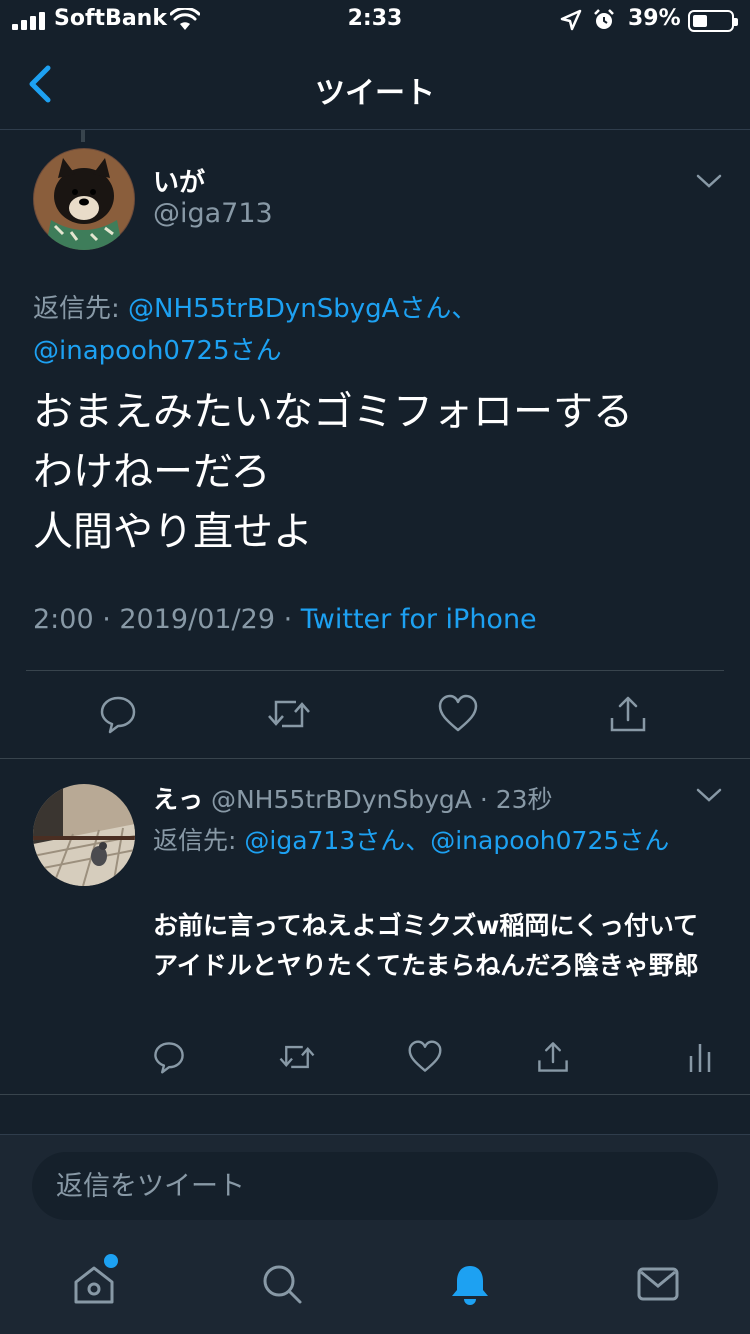 This screenshot has height=1334, width=750. What do you see at coordinates (337, 799) in the screenshot?
I see `author-handle: @NH55trBDynSbygA` at bounding box center [337, 799].